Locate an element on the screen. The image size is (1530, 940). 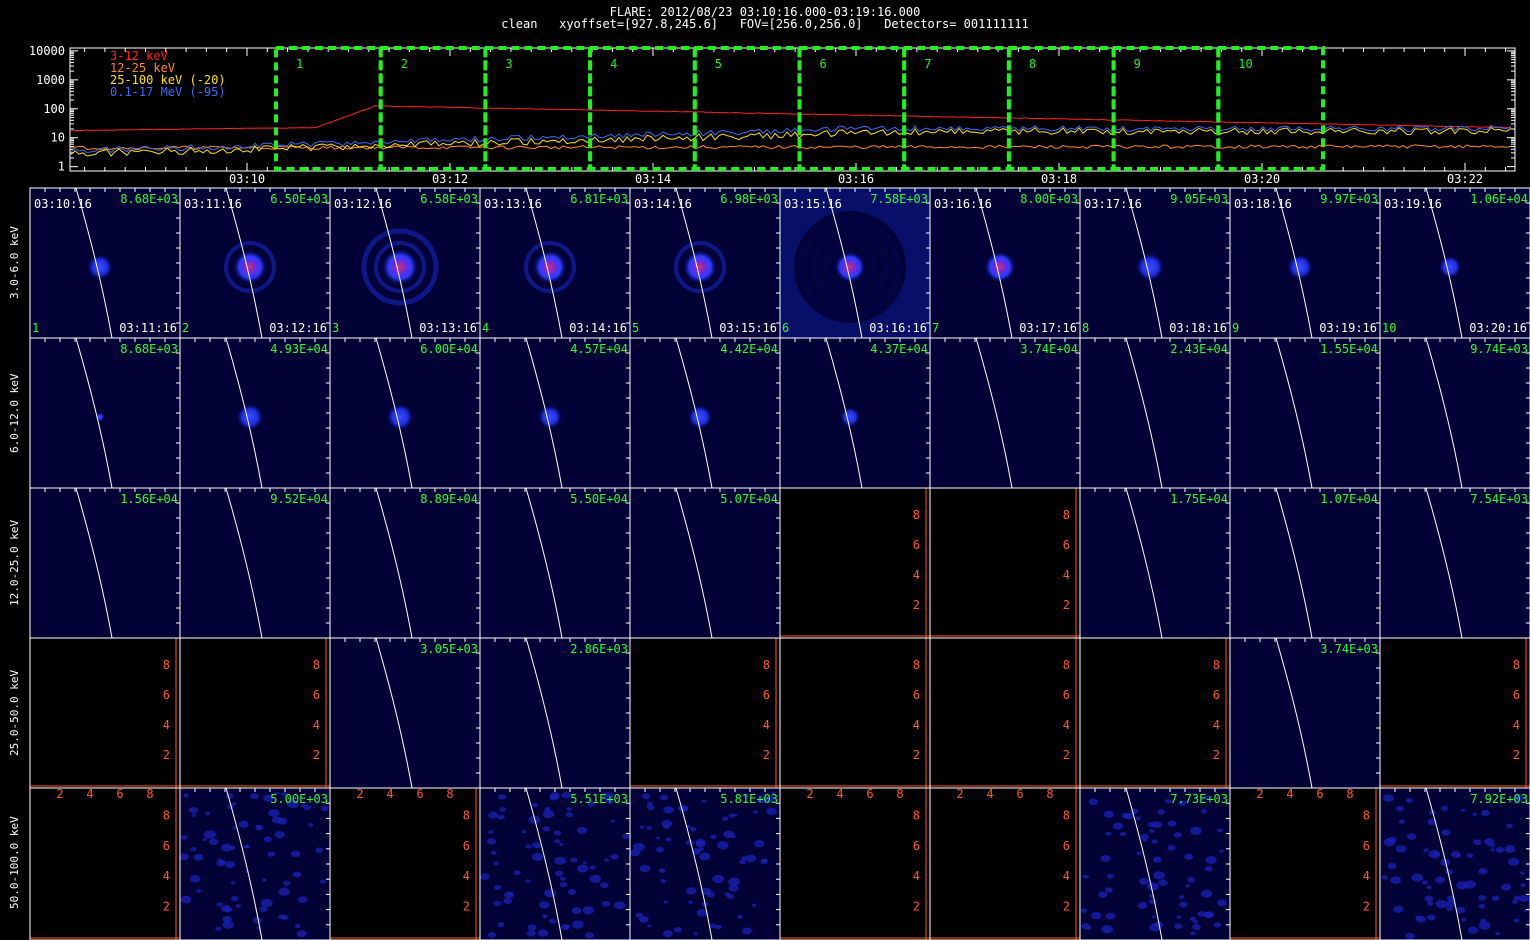
peak-value: 1.56E+04 is located at coordinates (149, 499).